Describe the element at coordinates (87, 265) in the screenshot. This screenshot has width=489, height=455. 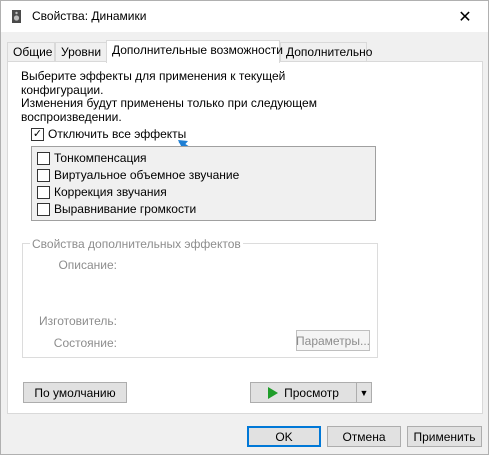
I see `description-label: Описание:` at that location.